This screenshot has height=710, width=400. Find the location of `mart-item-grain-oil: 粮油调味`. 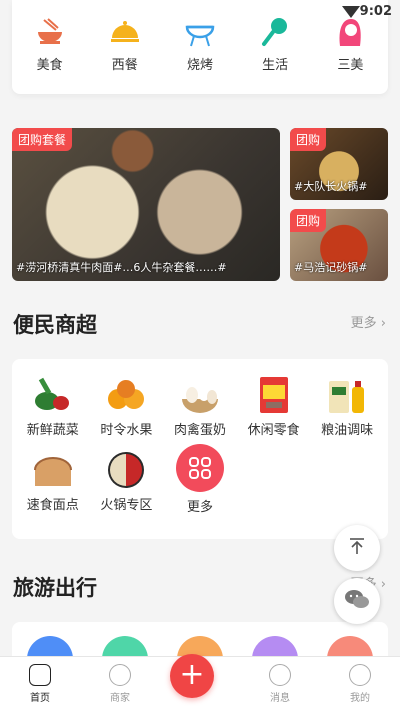

mart-item-grain-oil: 粮油调味 is located at coordinates (347, 406).